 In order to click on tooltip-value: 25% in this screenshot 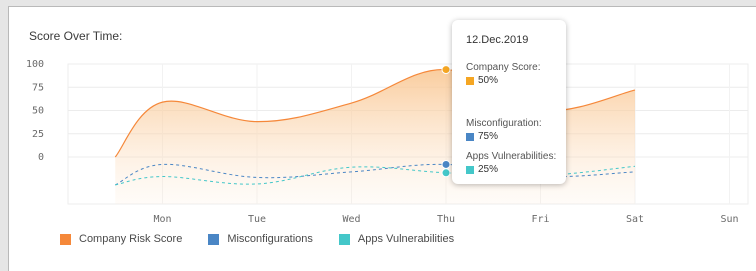, I will do `click(488, 169)`.